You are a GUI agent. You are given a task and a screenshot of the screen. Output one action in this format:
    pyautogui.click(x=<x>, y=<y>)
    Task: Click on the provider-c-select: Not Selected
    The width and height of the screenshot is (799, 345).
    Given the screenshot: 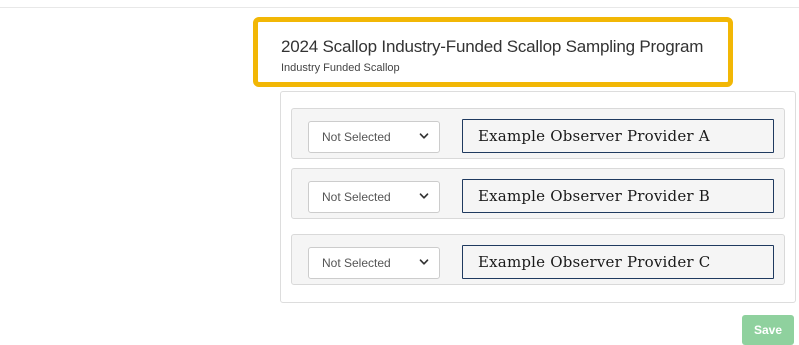 What is the action you would take?
    pyautogui.click(x=374, y=263)
    